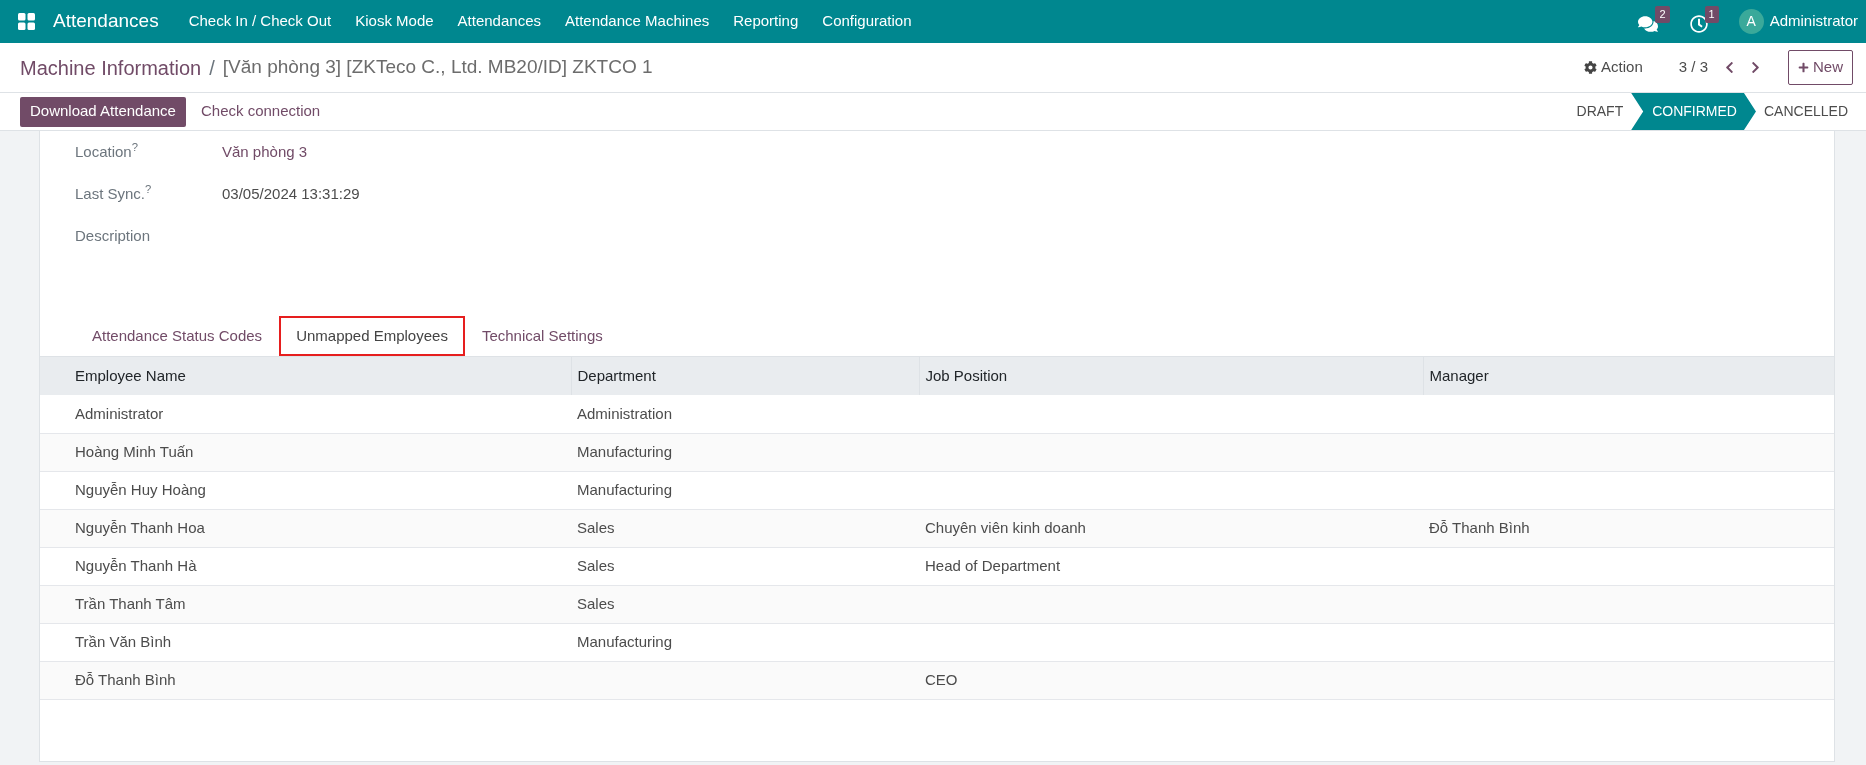 This screenshot has width=1866, height=765. What do you see at coordinates (1662, 14) in the screenshot?
I see `count-badge: 2` at bounding box center [1662, 14].